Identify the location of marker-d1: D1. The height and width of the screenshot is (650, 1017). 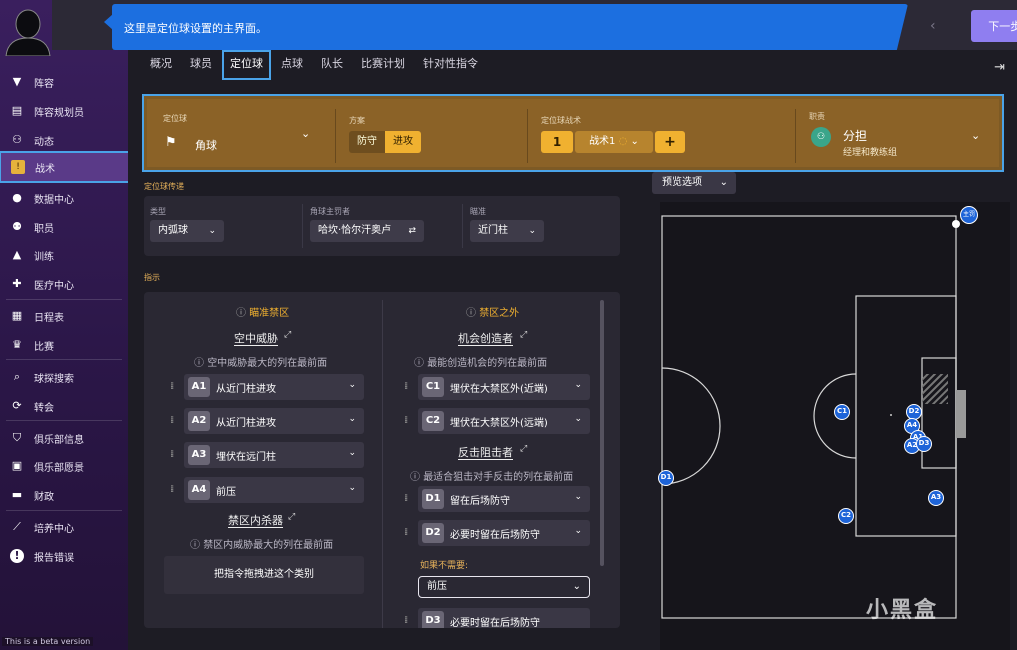
(666, 478).